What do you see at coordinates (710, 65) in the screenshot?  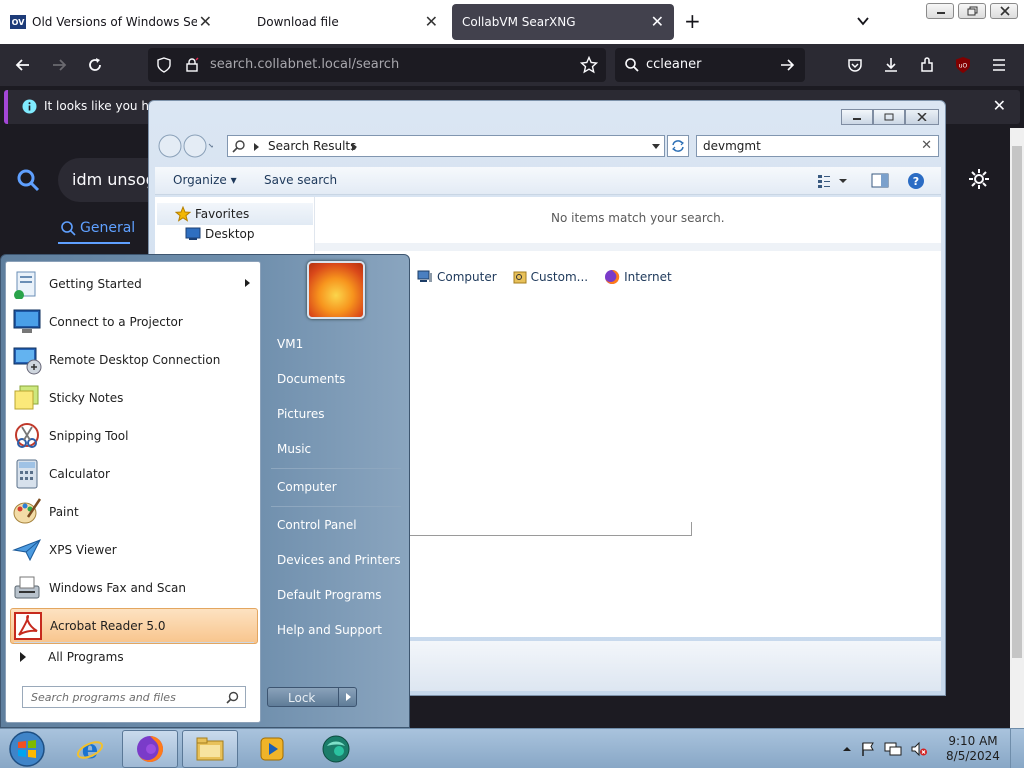 I see `browser-search-bar: ccleaner` at bounding box center [710, 65].